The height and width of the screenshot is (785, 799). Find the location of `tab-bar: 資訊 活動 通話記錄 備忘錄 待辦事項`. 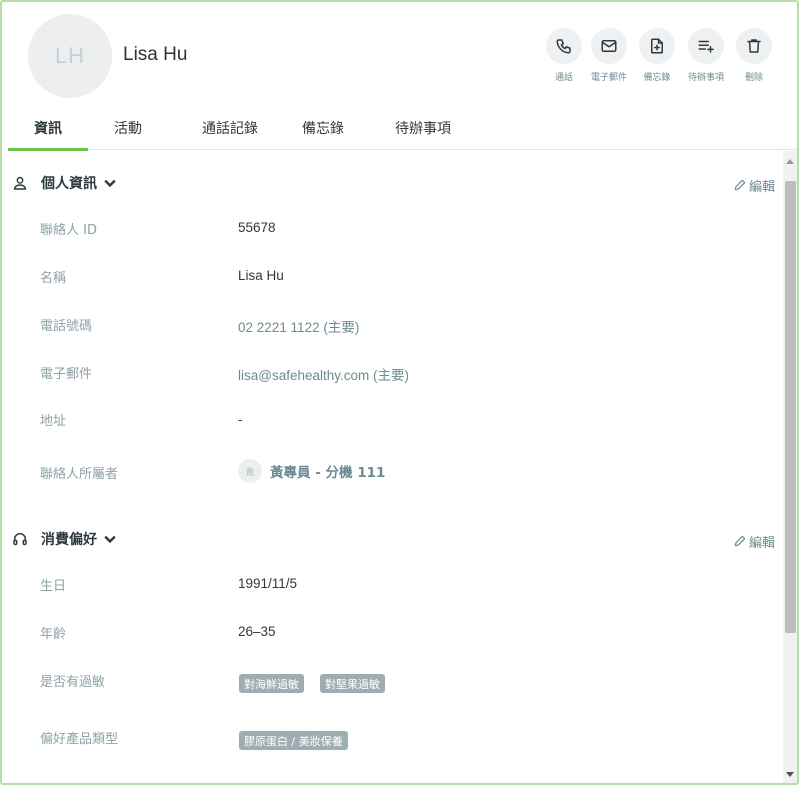

tab-bar: 資訊 活動 通話記錄 備忘錄 待辦事項 is located at coordinates (402, 128).